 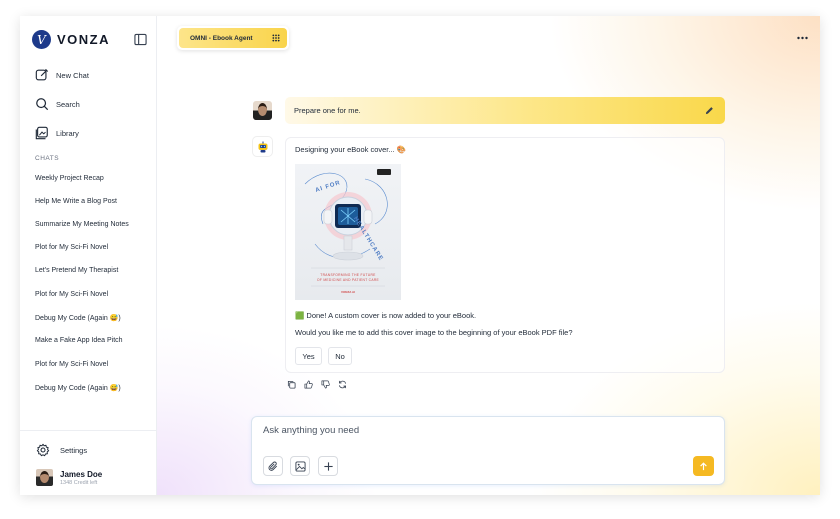 I want to click on thumbs-up-icon, so click(x=308, y=384).